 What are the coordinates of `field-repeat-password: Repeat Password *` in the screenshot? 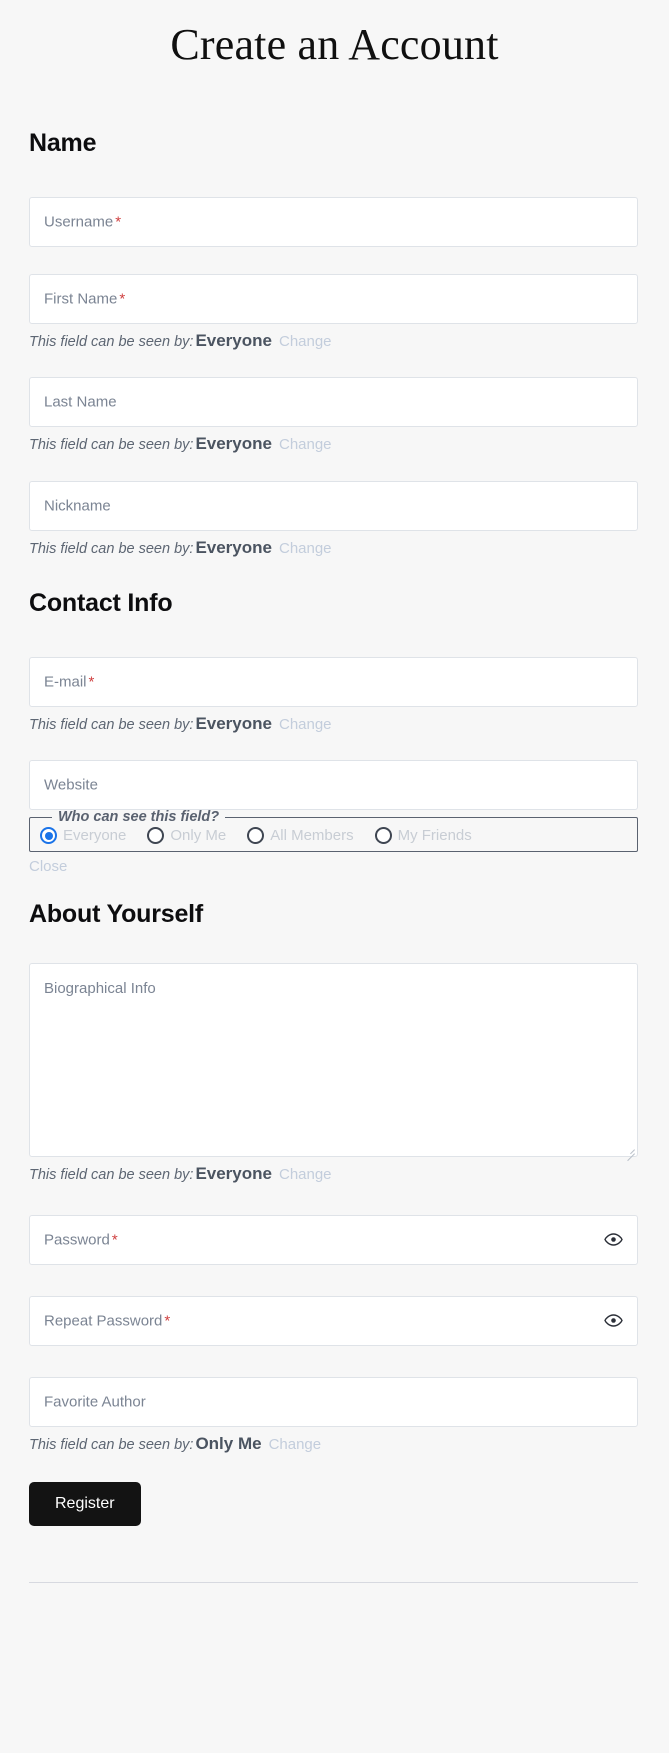 It's located at (333, 1320).